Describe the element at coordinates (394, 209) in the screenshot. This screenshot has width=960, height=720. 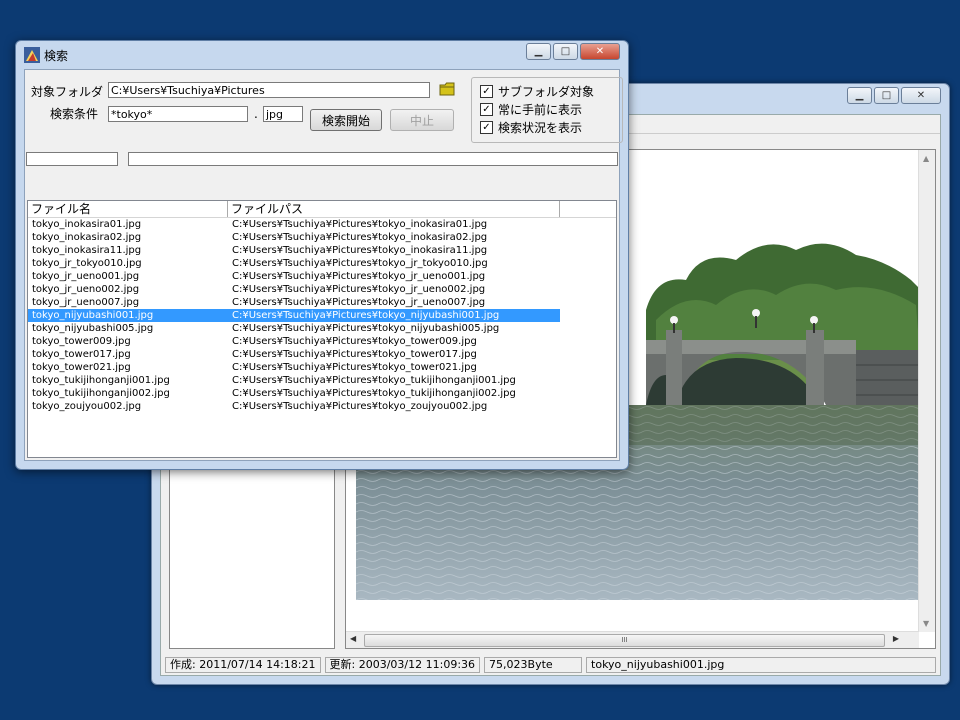
I see `column-filepath: ファイルパス` at that location.